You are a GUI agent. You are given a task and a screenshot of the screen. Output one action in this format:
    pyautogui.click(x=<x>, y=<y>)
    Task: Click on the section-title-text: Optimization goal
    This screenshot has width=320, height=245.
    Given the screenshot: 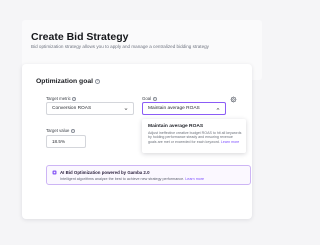 What is the action you would take?
    pyautogui.click(x=65, y=81)
    